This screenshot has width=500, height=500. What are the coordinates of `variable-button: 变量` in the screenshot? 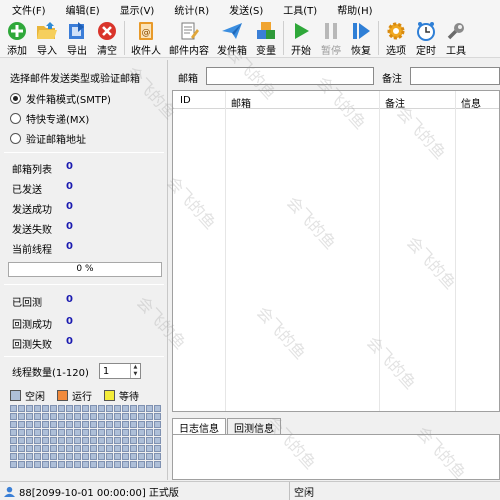 It's located at (266, 38).